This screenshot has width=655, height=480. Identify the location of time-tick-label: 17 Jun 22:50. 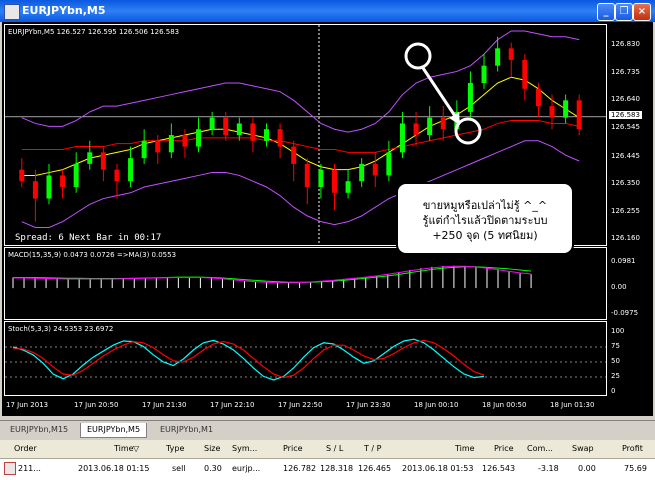
(300, 405).